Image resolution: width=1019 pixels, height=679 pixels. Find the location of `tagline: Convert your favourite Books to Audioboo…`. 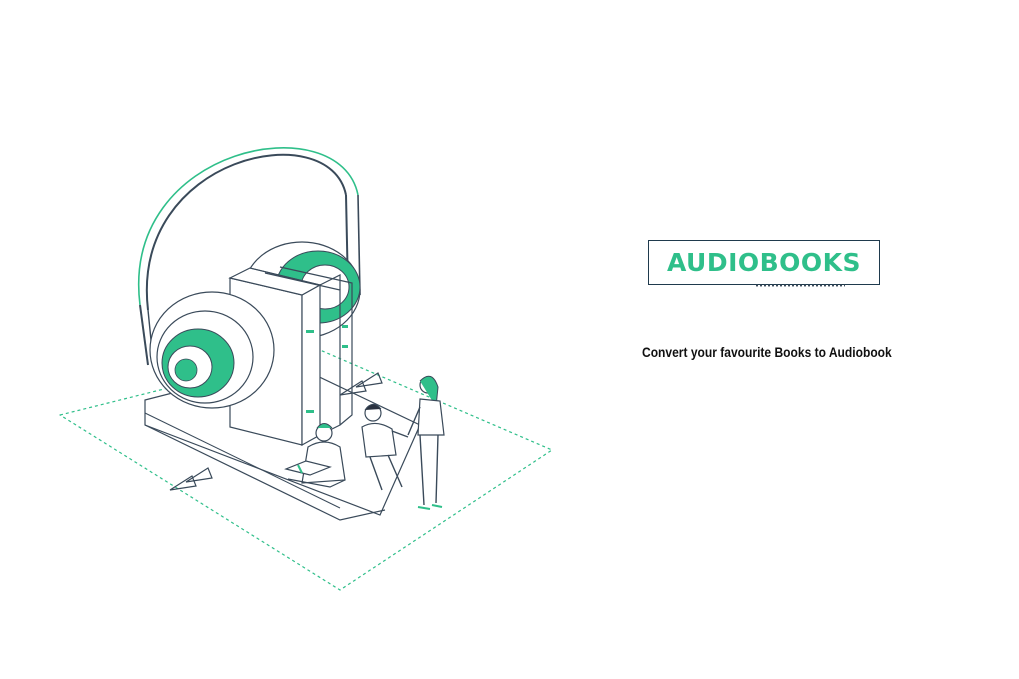

tagline: Convert your favourite Books to Audioboo… is located at coordinates (767, 352).